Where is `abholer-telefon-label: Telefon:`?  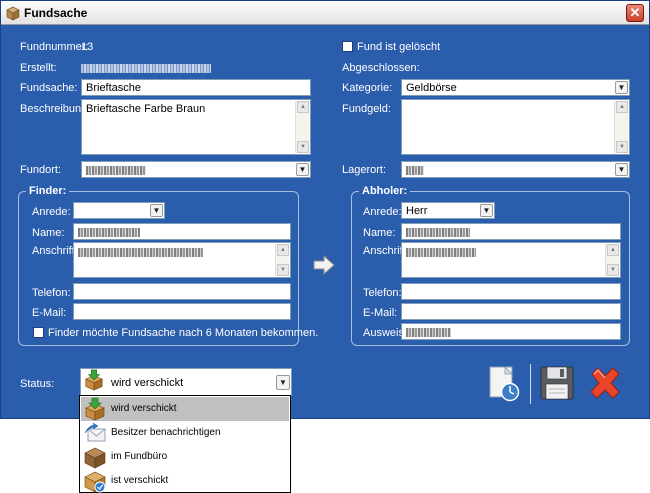 abholer-telefon-label: Telefon: is located at coordinates (382, 293).